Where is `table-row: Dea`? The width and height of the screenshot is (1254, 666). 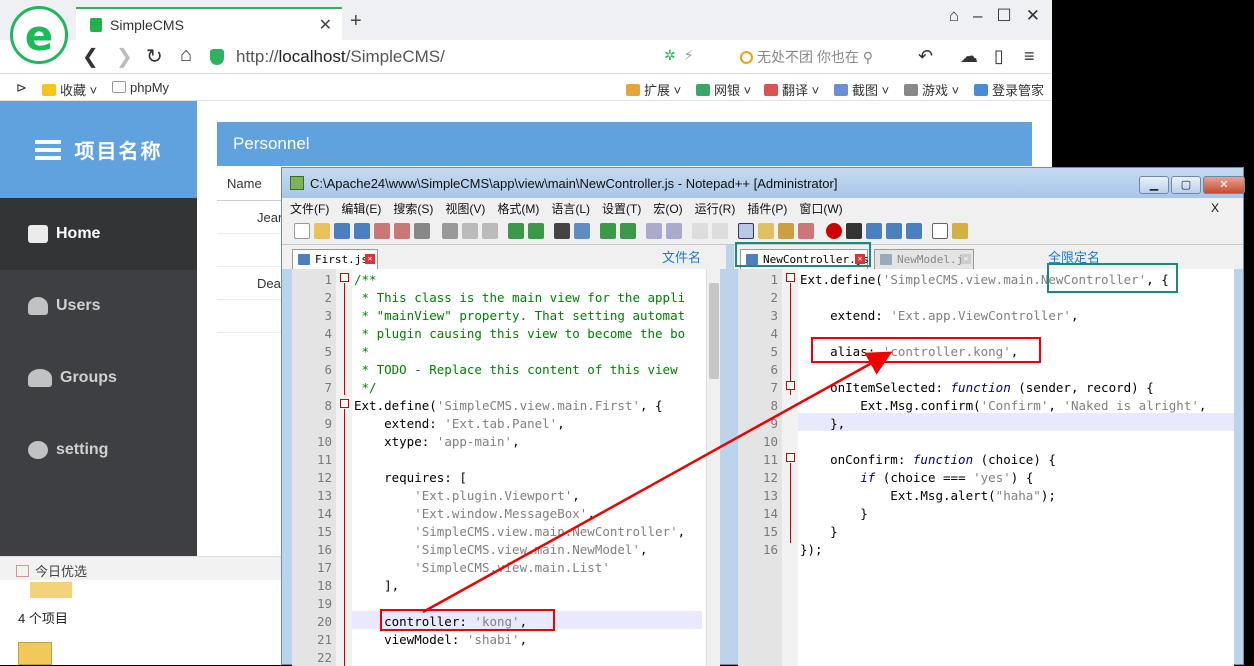 table-row: Dea is located at coordinates (252, 283).